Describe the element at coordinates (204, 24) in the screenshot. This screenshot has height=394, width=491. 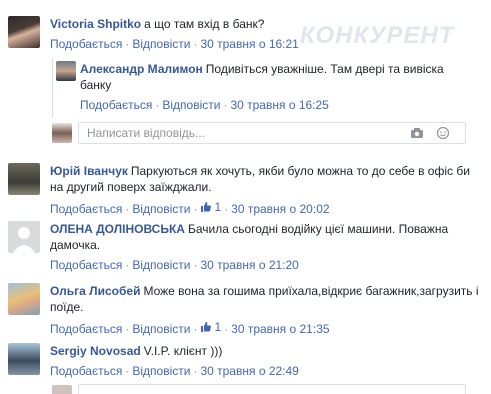
I see `comment-text: а що там вхід в банк?` at that location.